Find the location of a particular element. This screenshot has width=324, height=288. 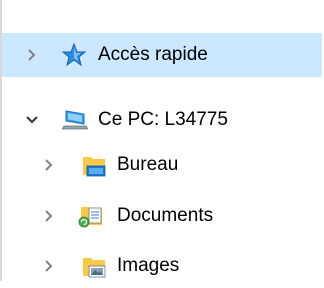

chevron-down-icon is located at coordinates (32, 120).